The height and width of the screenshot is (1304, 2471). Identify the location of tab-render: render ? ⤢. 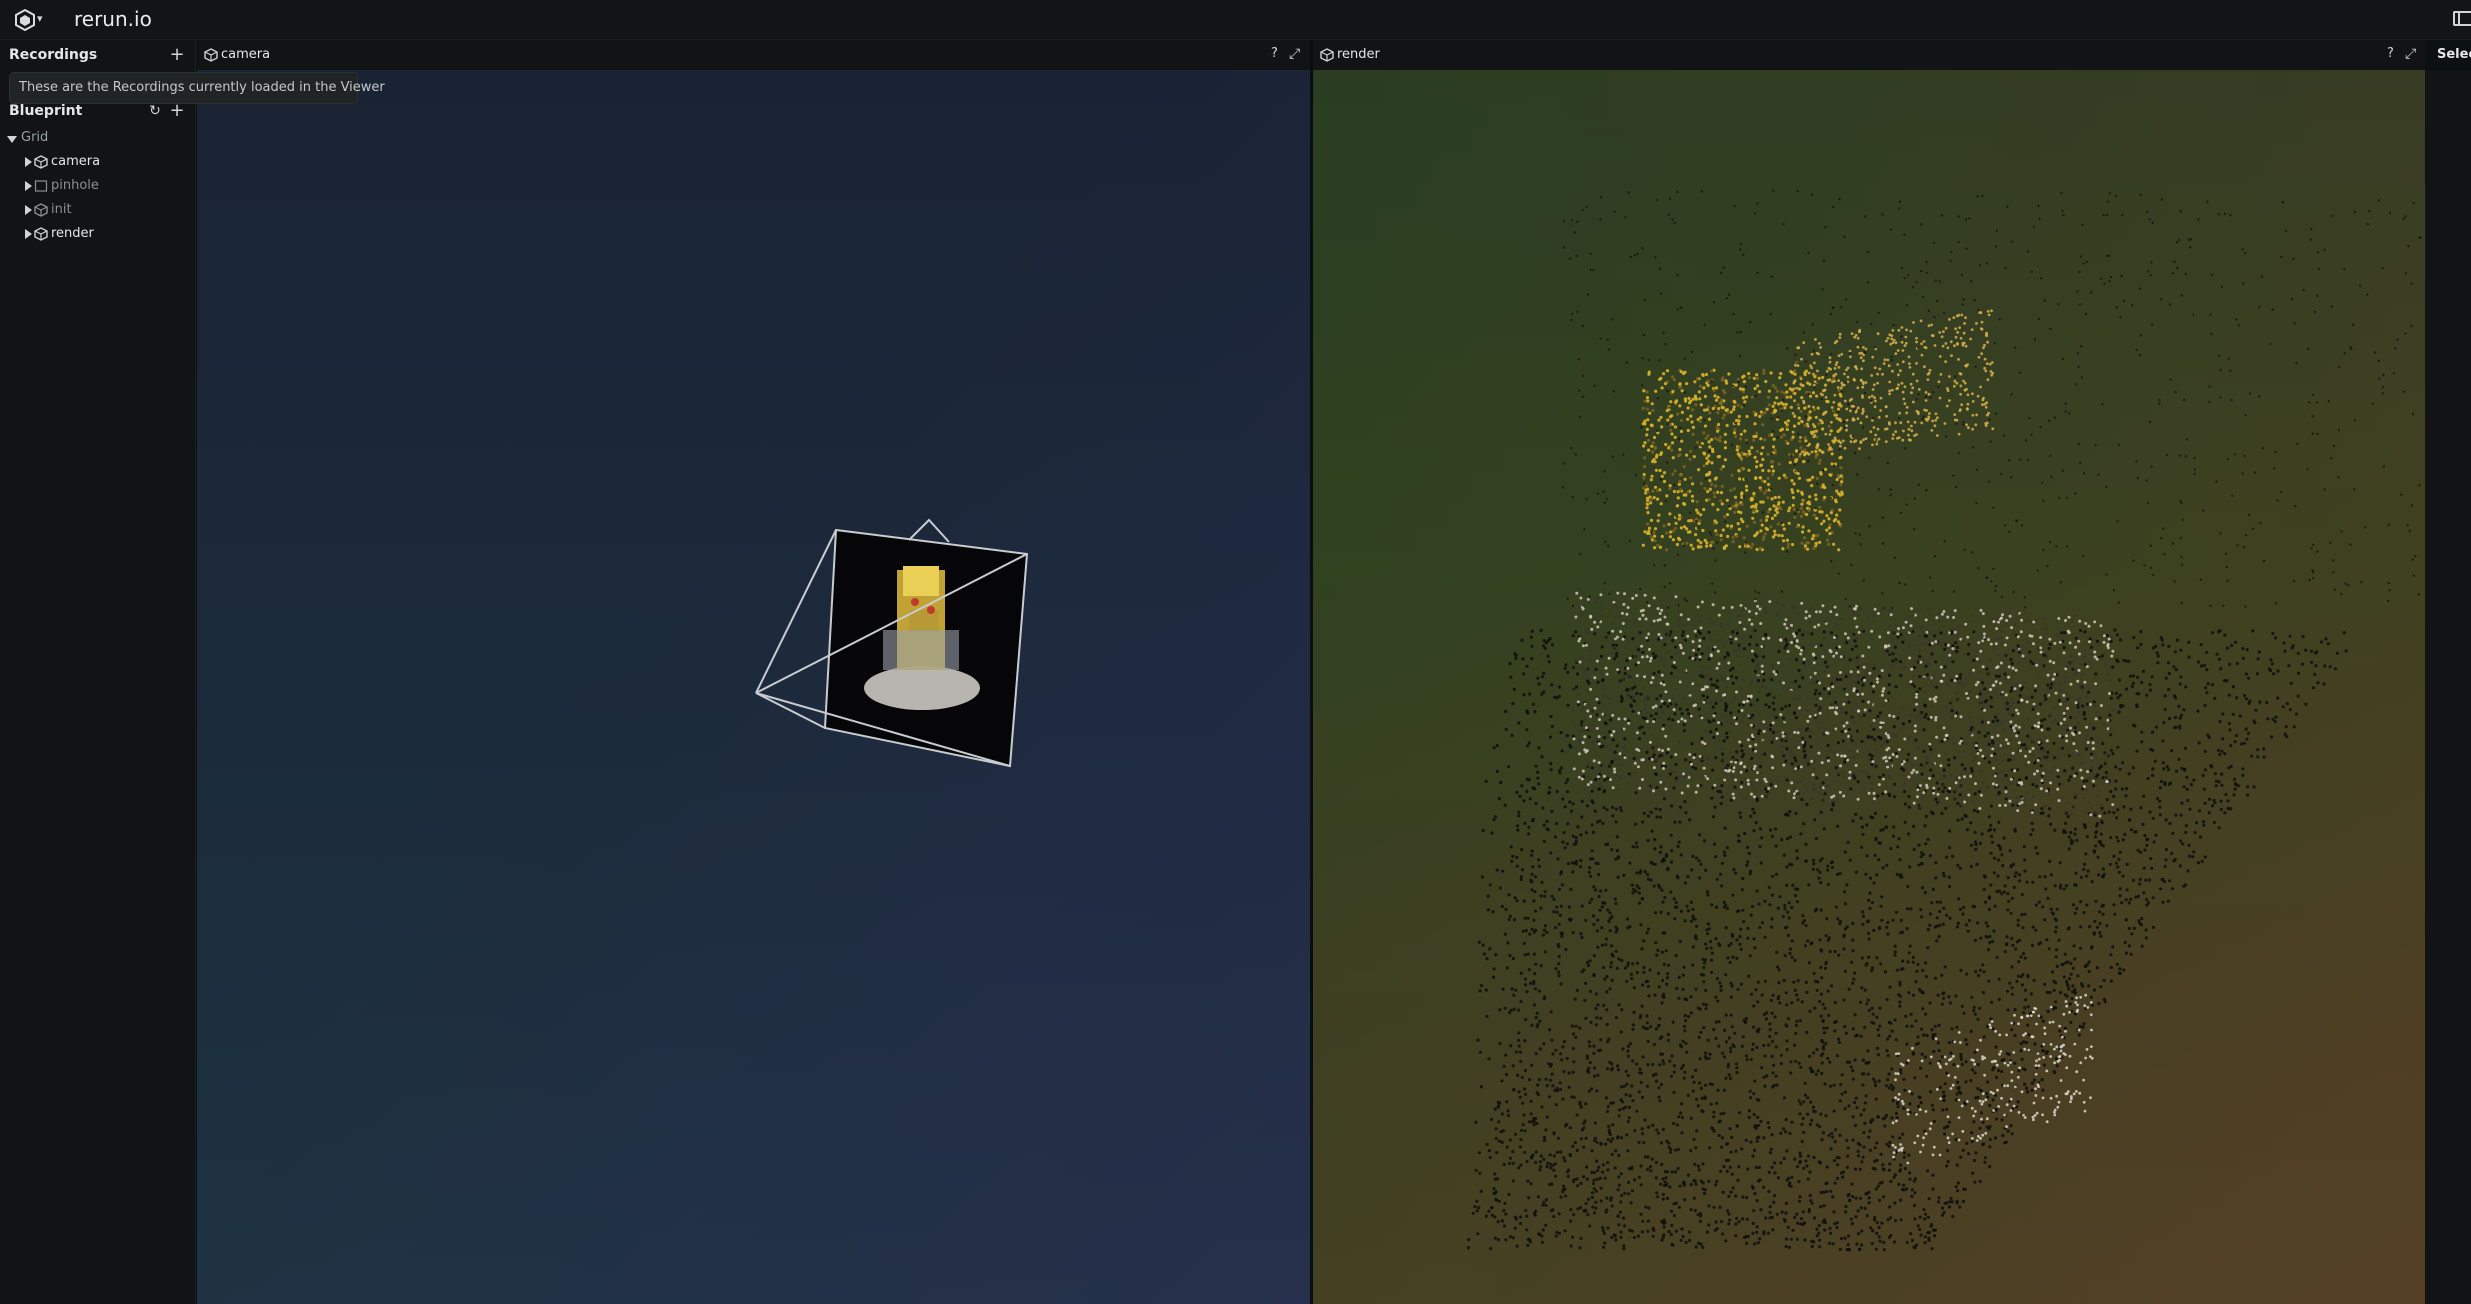
(1869, 55).